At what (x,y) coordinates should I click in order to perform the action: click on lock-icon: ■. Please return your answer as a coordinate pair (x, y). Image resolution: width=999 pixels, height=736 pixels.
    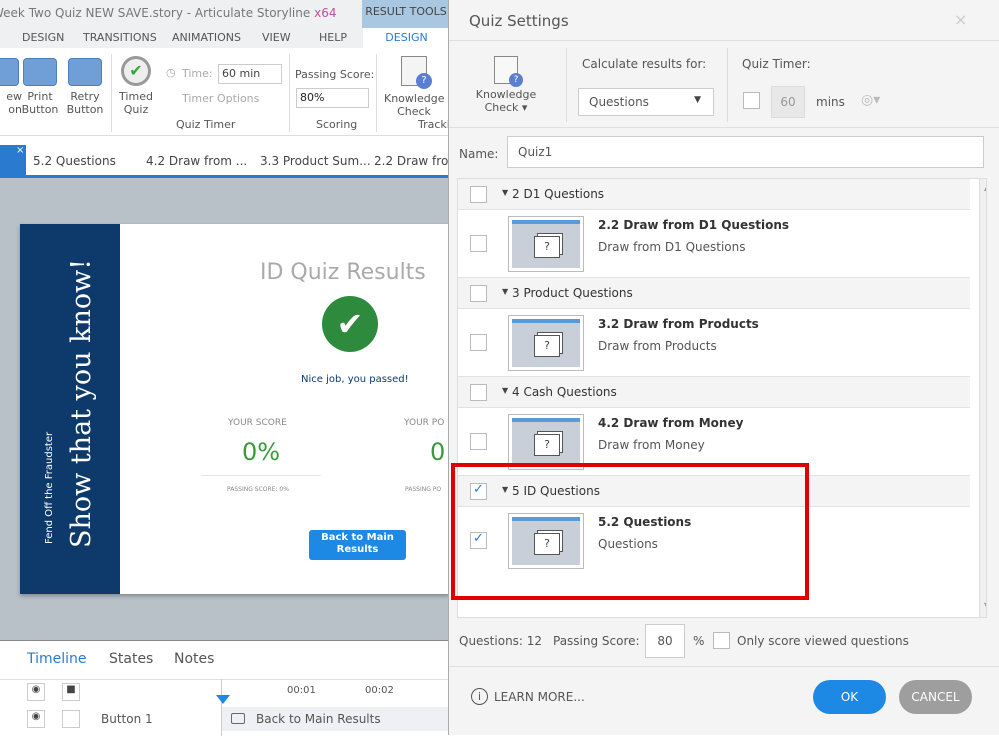
    Looking at the image, I should click on (71, 692).